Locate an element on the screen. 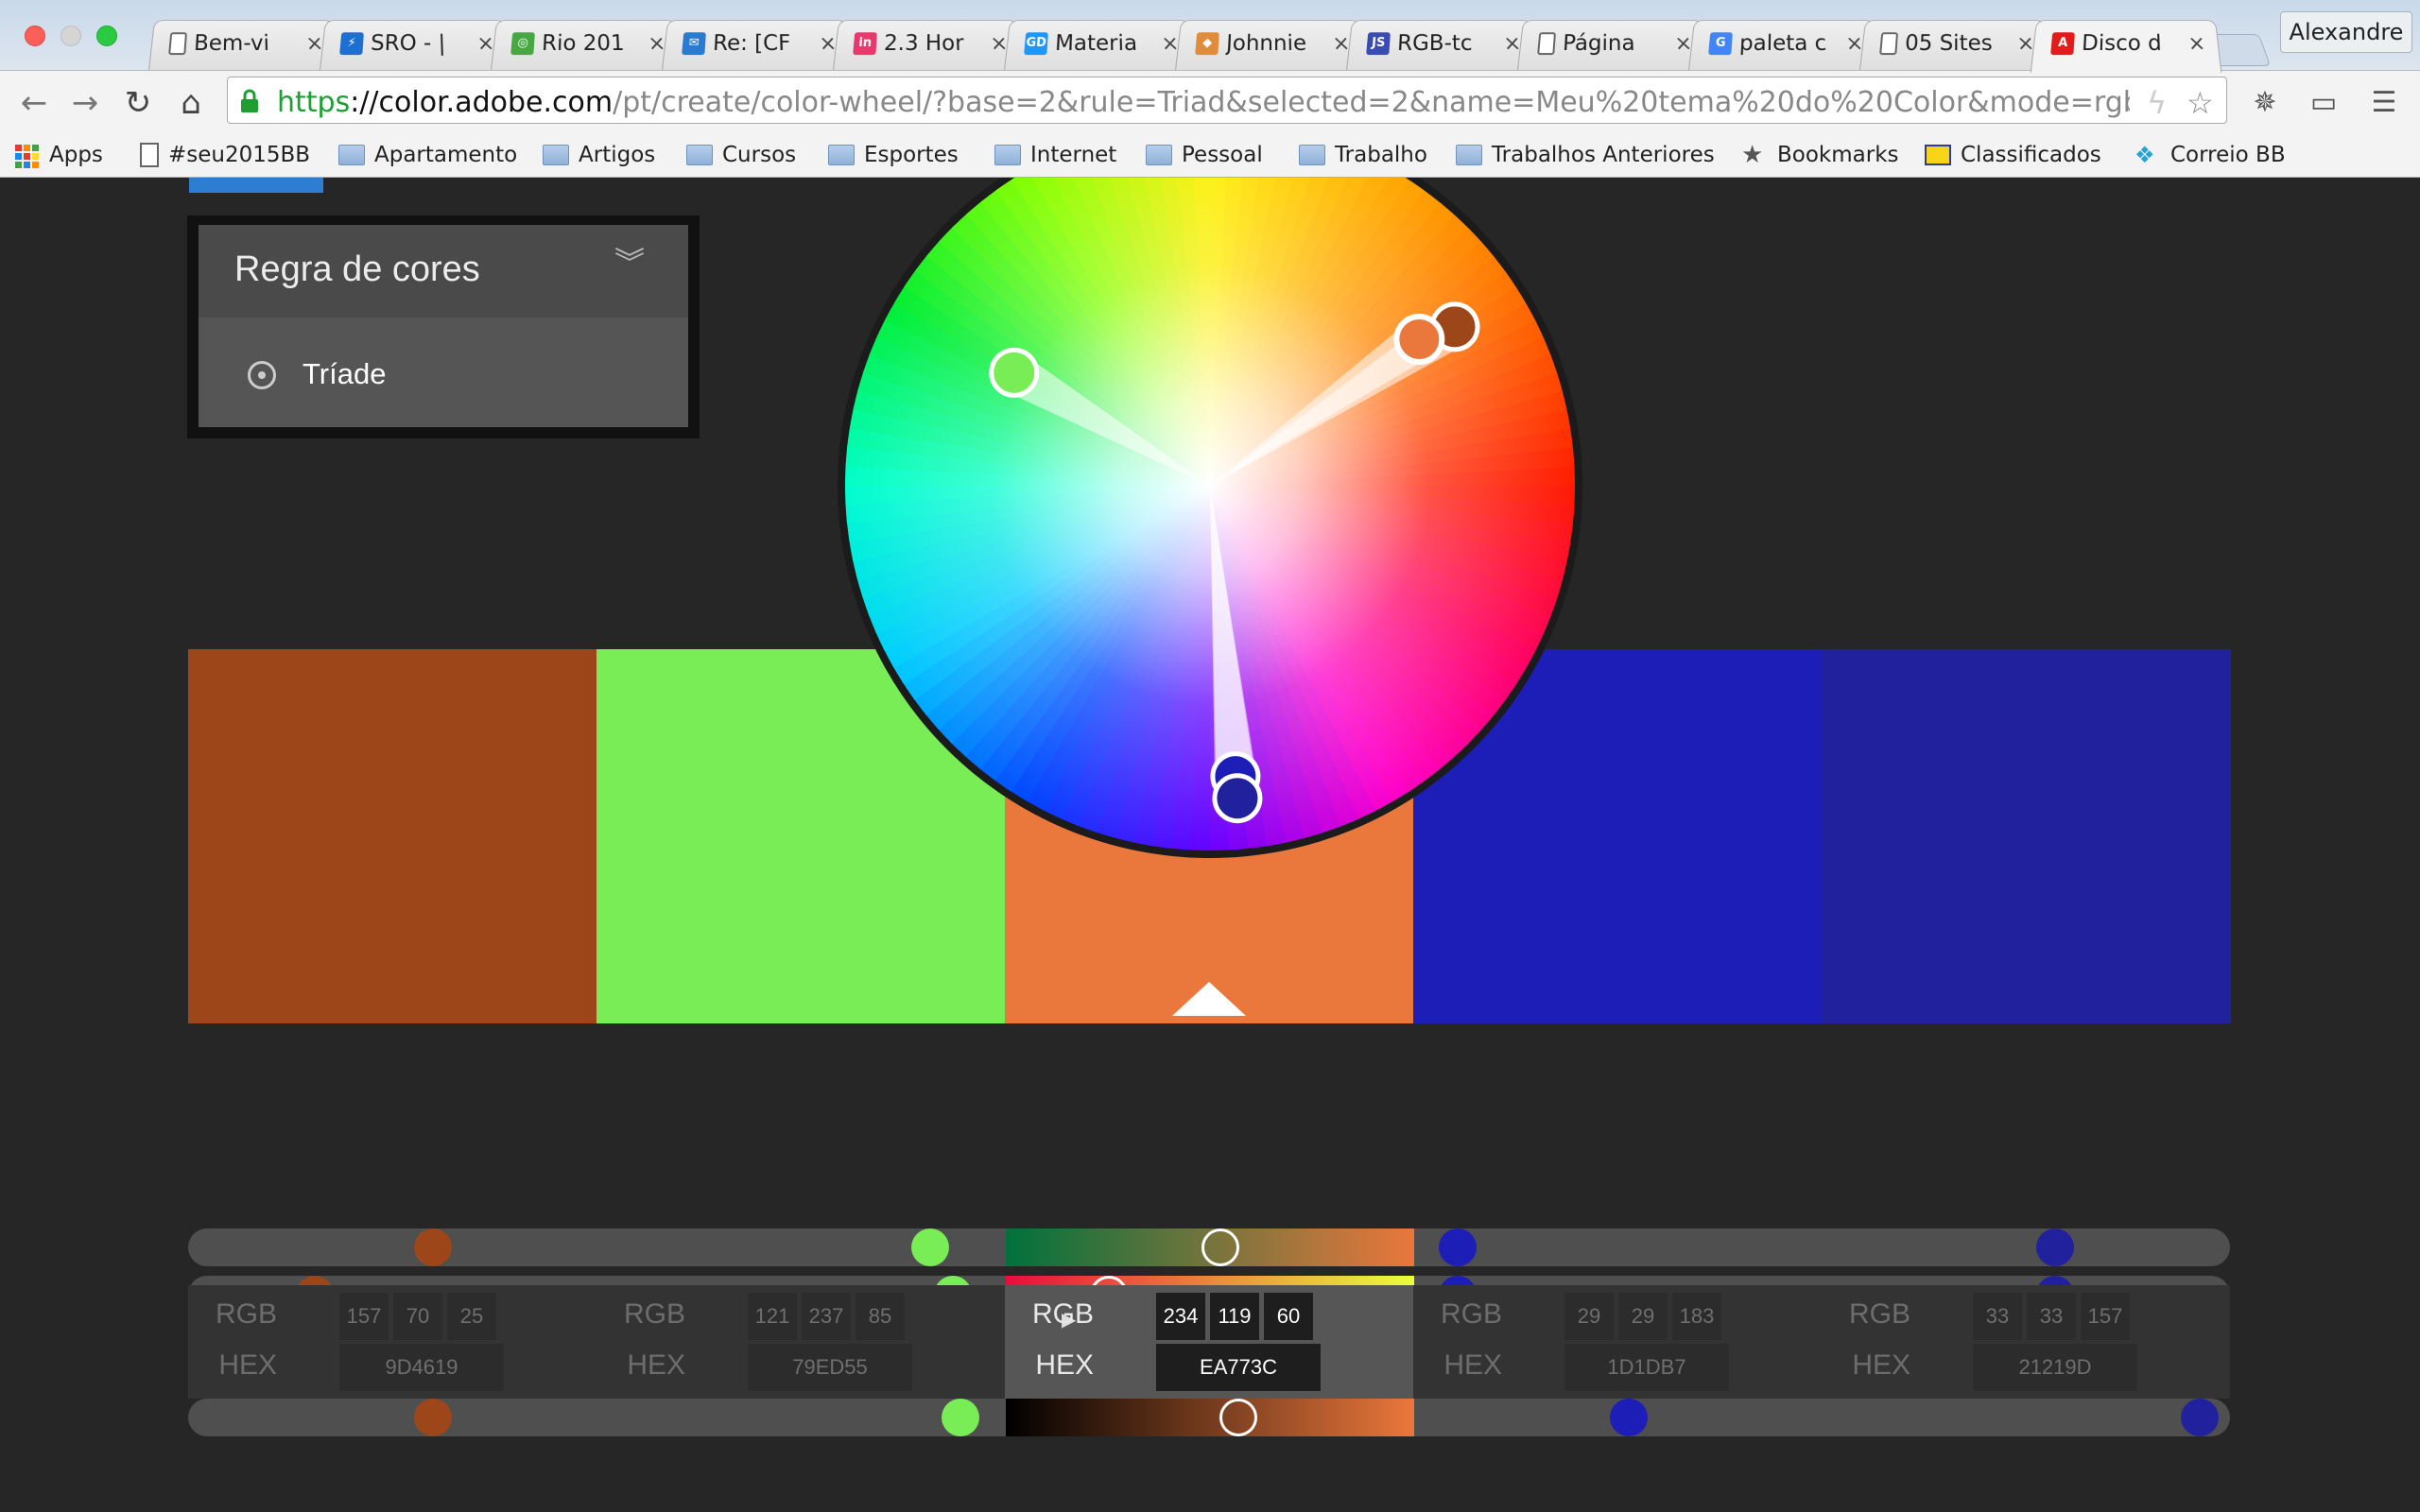 This screenshot has width=2420, height=1512. bookmark-item: Pessoal is located at coordinates (1204, 155).